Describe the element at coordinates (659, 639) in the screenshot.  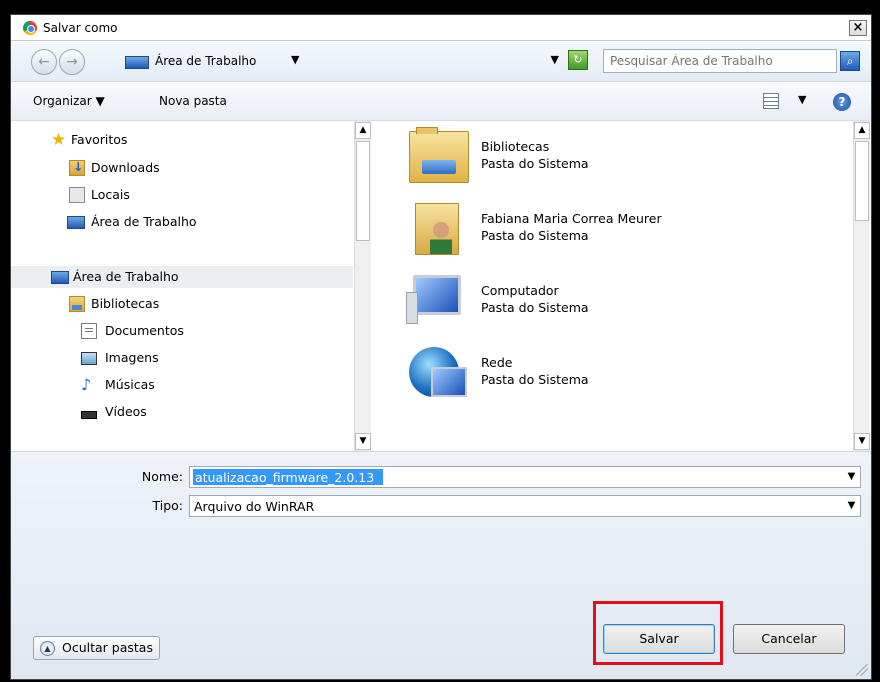
I see `save-button: Salvar` at that location.